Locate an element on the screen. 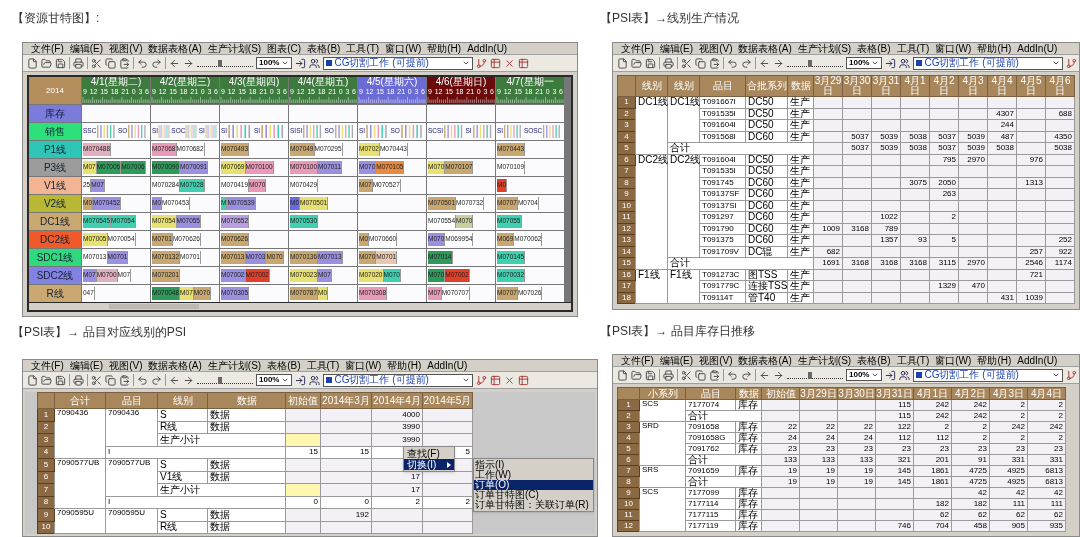 Image resolution: width=1080 pixels, height=537 pixels. value-cell: 2050 is located at coordinates (944, 183).